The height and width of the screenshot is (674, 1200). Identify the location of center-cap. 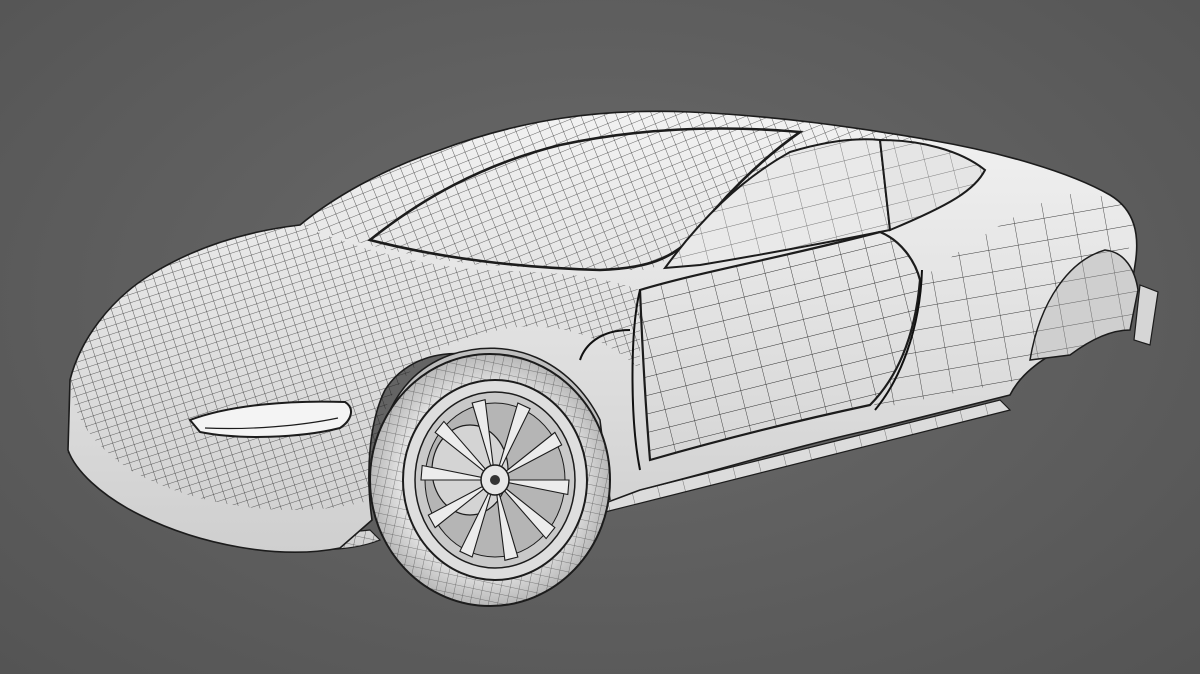
(495, 480).